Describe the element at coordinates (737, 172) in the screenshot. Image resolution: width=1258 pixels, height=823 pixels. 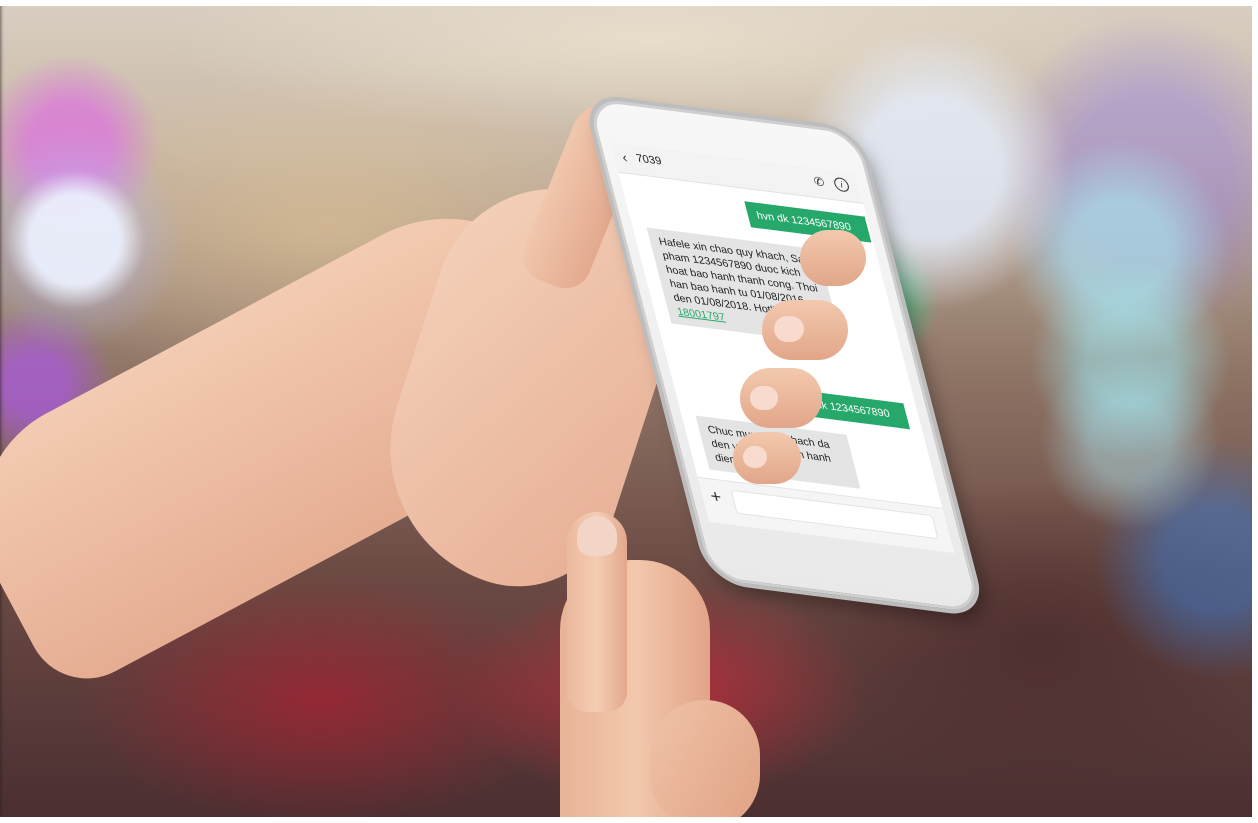
I see `conversation-header: ‹ 7039 ✆ i` at that location.